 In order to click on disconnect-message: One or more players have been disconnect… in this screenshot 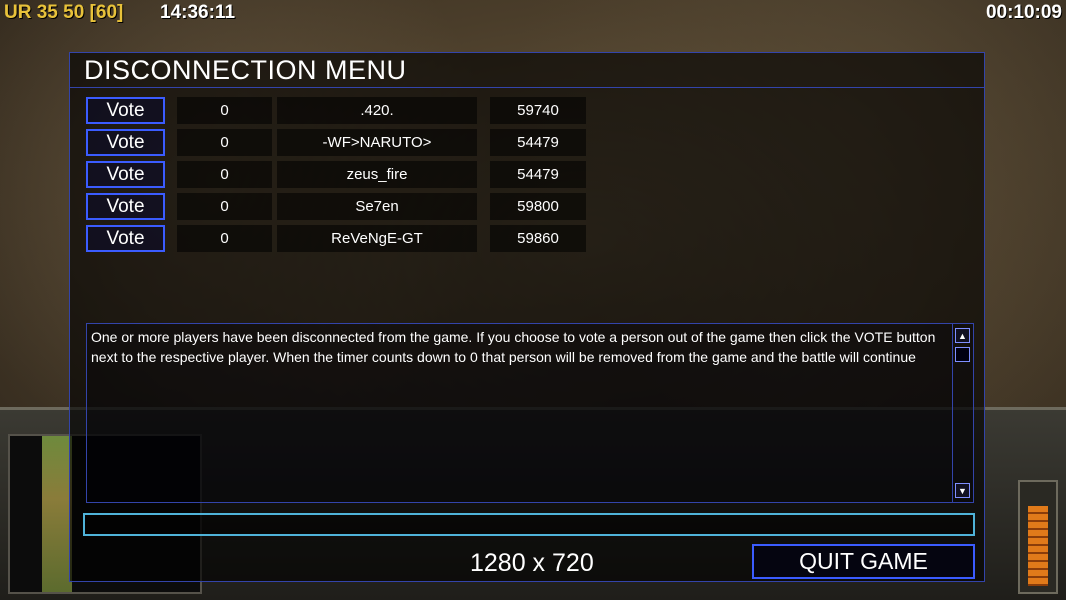, I will do `click(513, 347)`.